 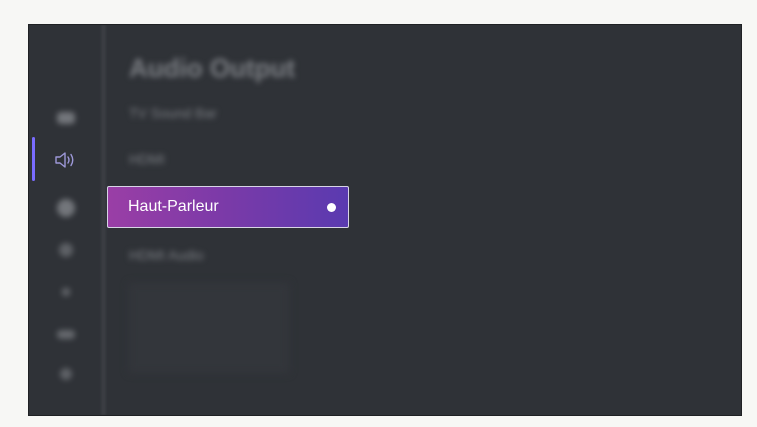 I want to click on panel-title: Audio Output, so click(x=212, y=68).